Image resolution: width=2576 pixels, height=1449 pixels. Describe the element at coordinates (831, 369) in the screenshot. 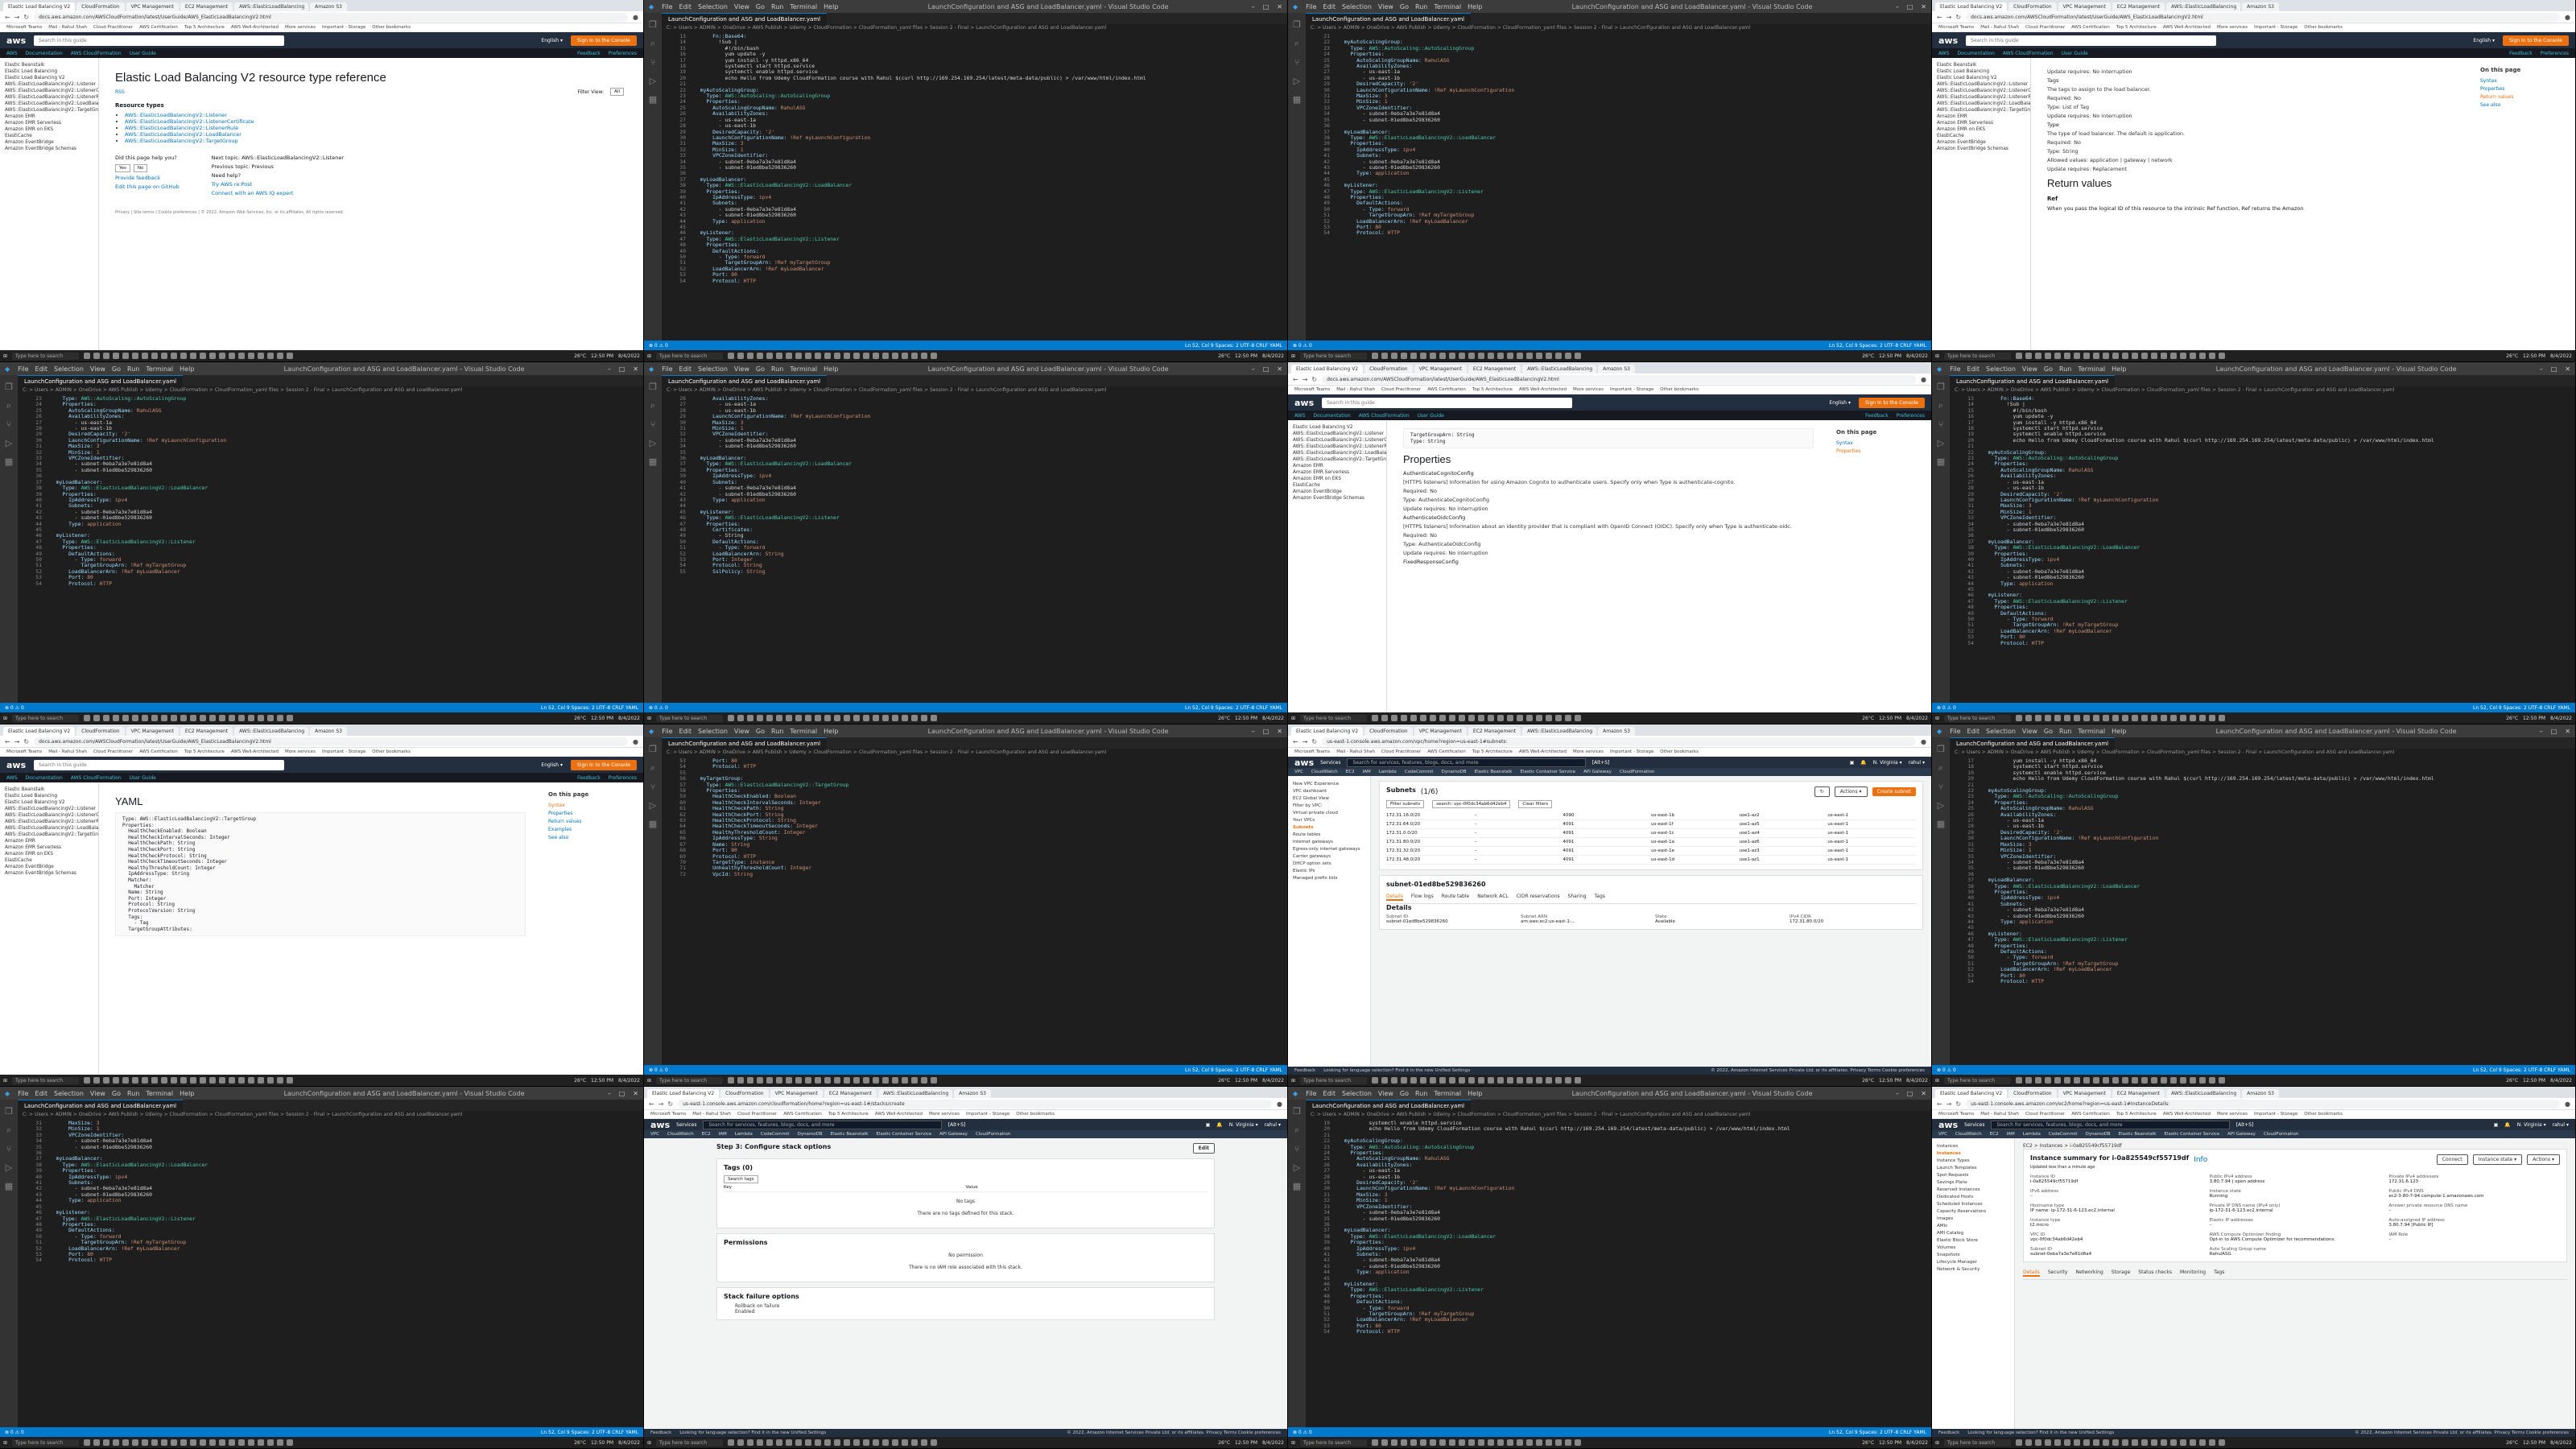

I see `vscode-menu-item: Help` at that location.